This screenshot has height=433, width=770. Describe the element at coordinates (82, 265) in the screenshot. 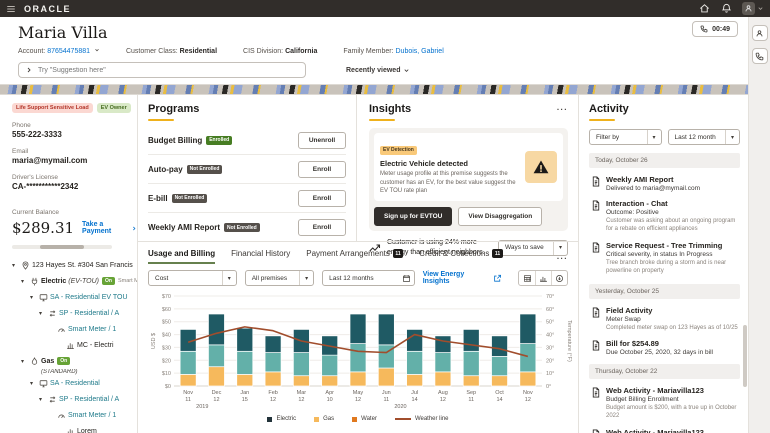

I see `tree-node-label: 123 Hayes St. #304 San Francis` at that location.